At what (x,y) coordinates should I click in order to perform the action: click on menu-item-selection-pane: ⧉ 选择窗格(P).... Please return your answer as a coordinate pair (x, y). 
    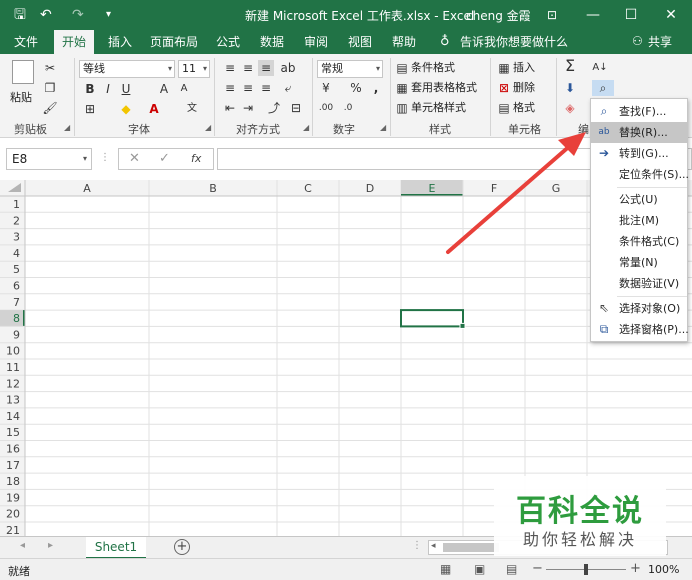
    Looking at the image, I should click on (640, 329).